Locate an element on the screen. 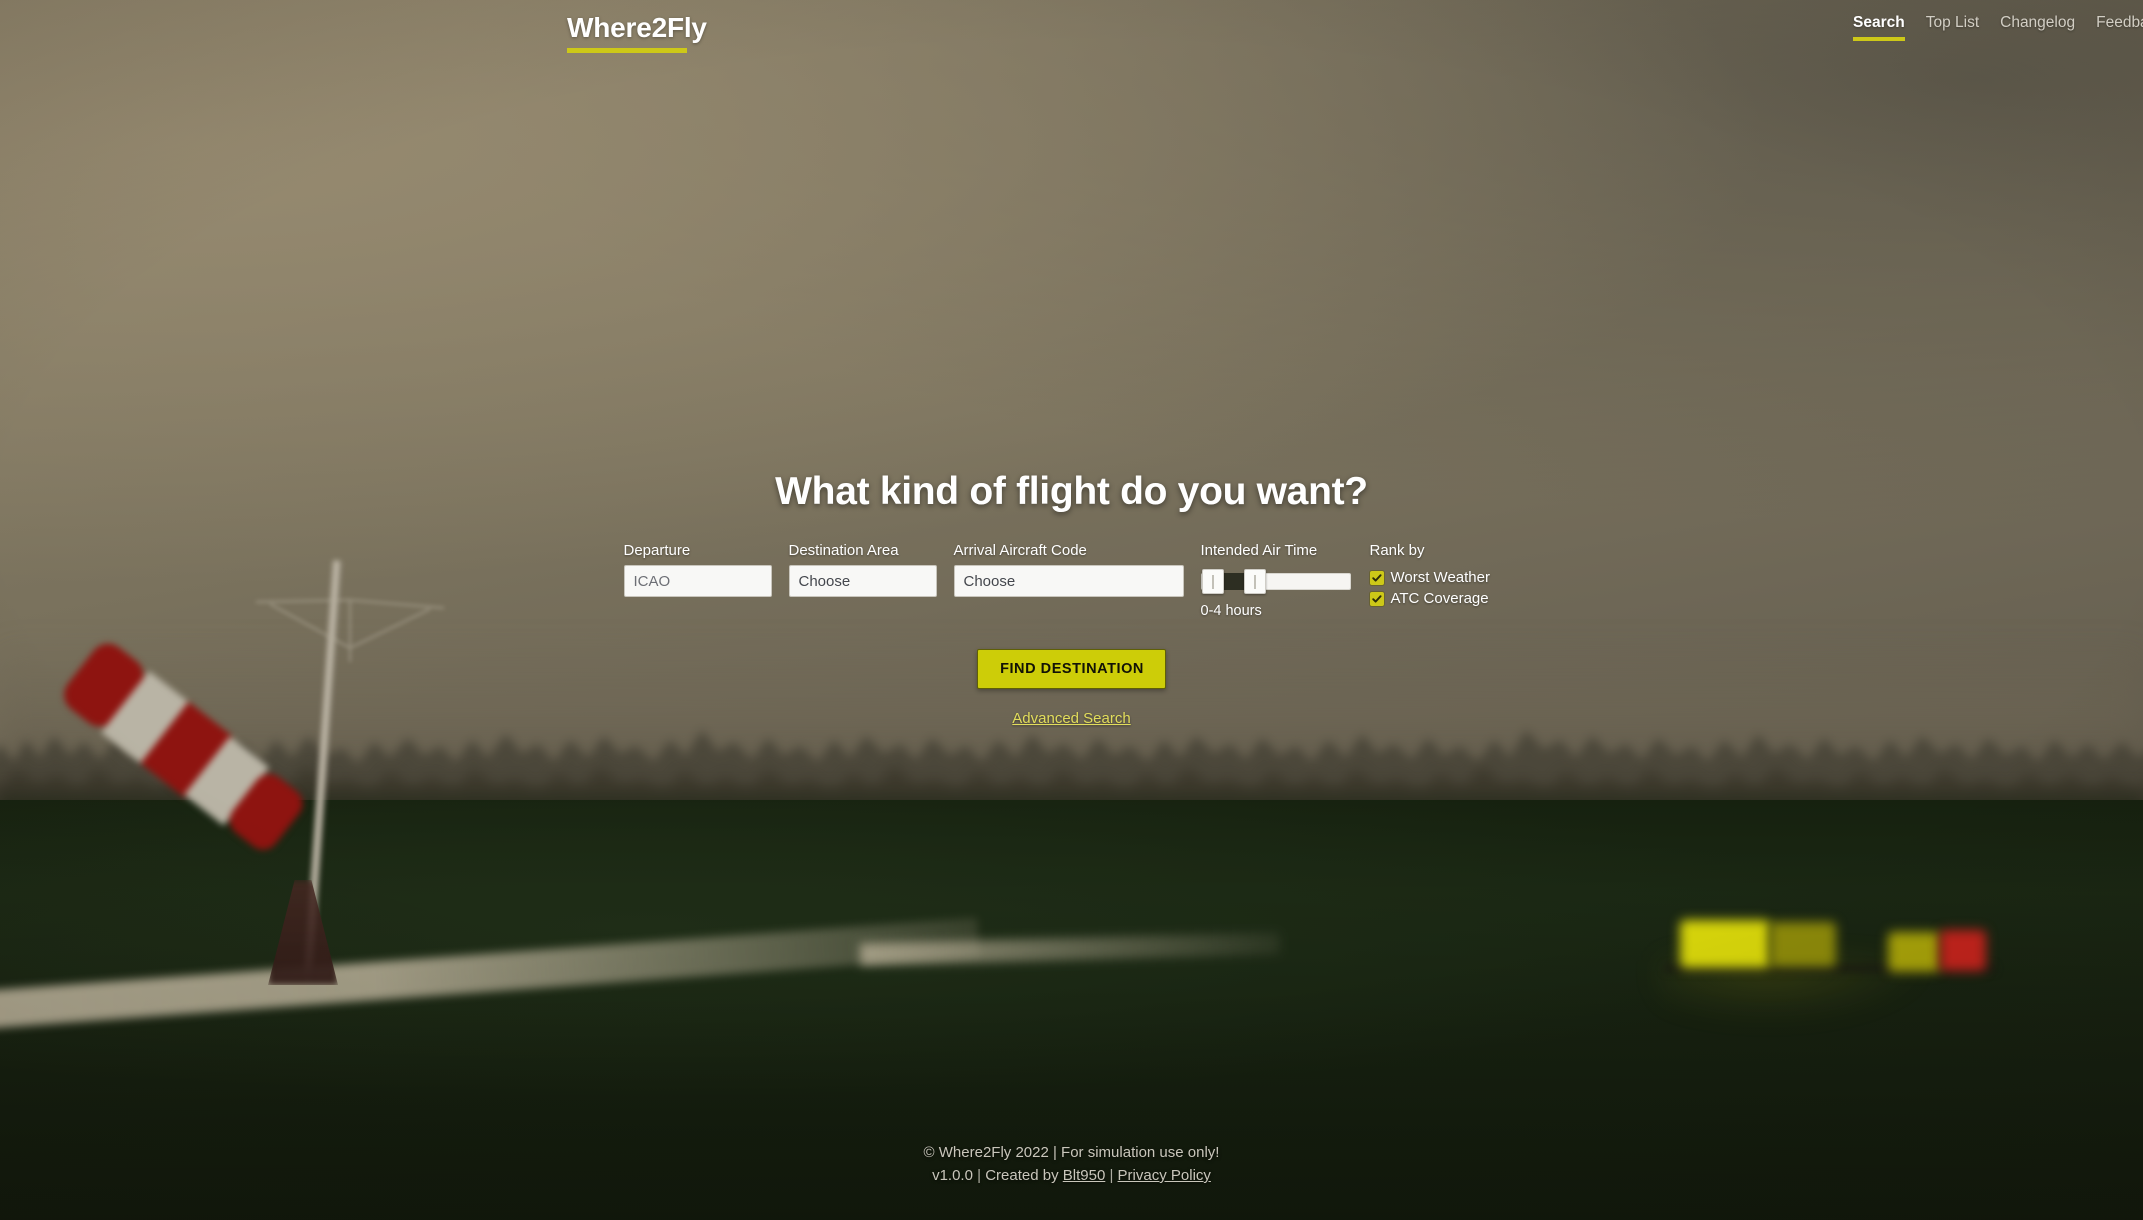 This screenshot has width=2143, height=1220. rank-option-label-atc-coverage: ATC Coverage is located at coordinates (1439, 599).